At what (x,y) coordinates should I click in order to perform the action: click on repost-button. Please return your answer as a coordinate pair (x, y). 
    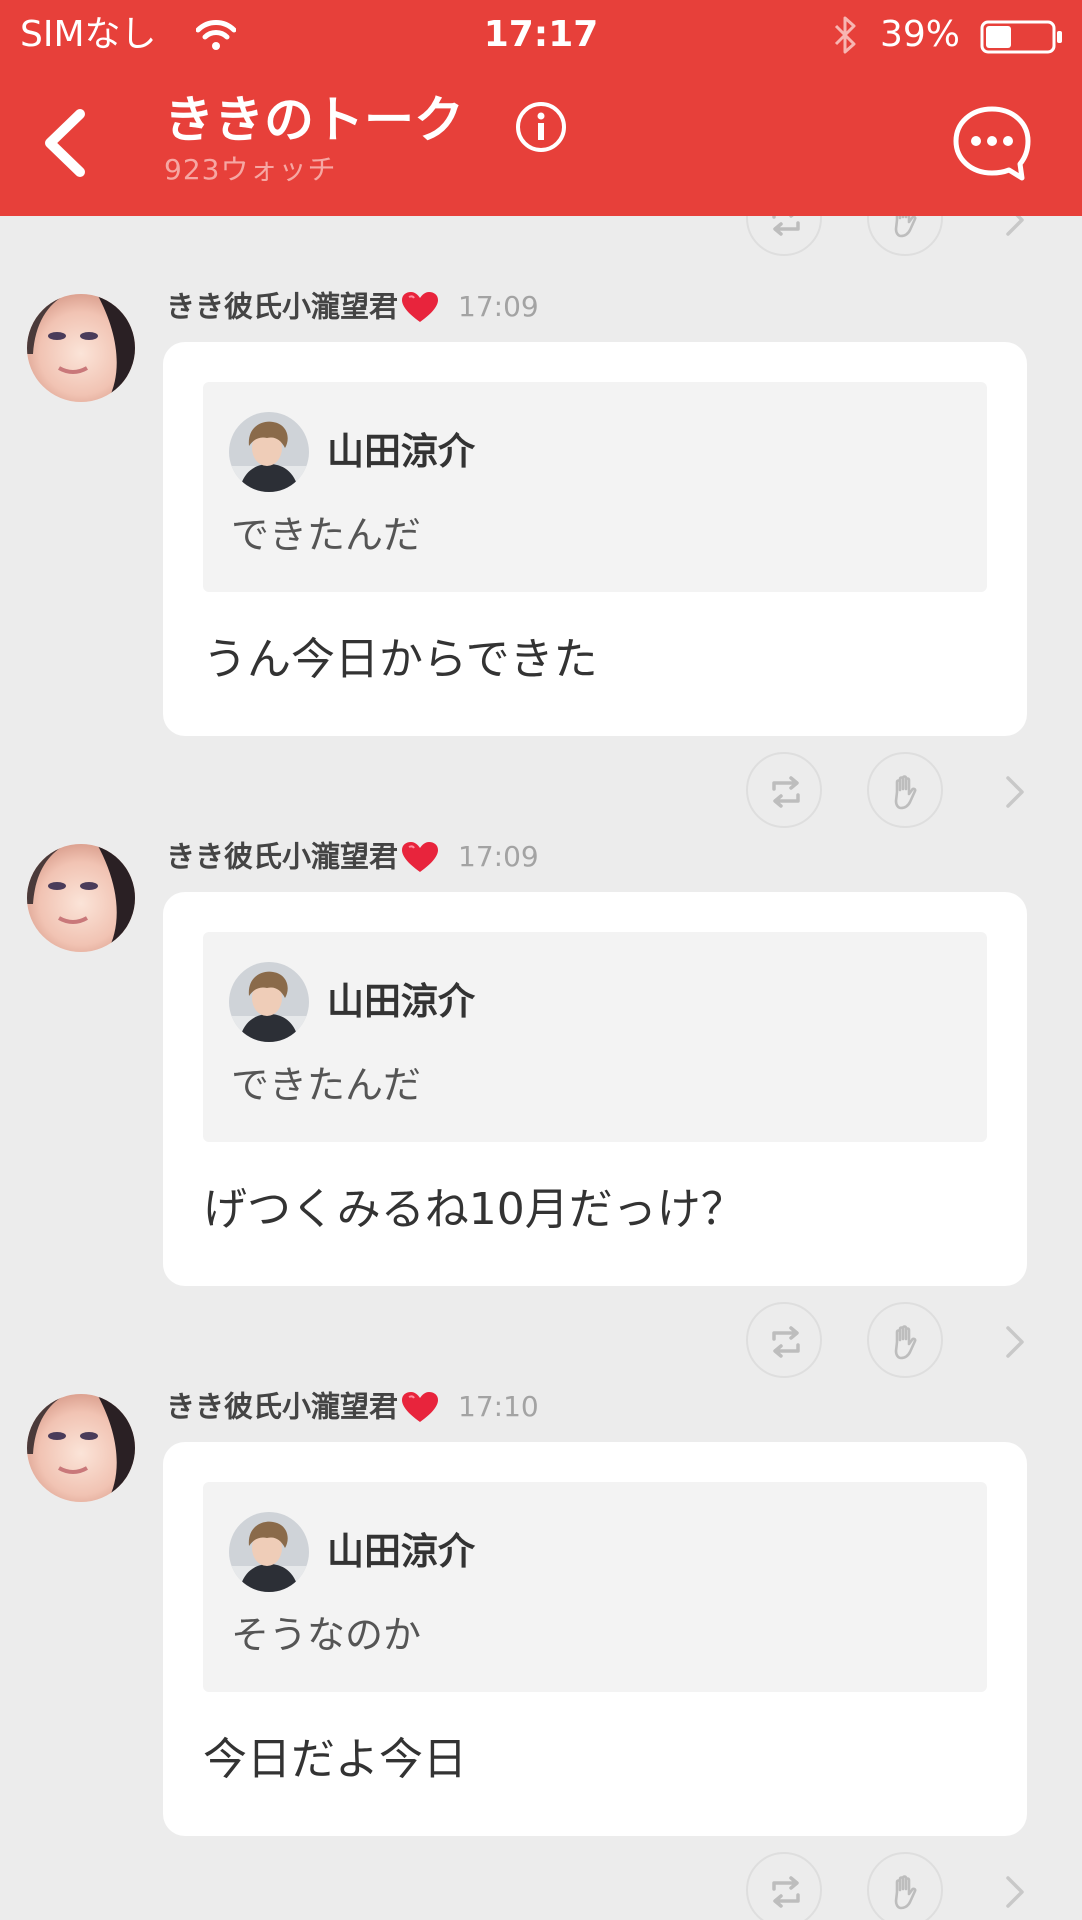
    Looking at the image, I should click on (784, 1886).